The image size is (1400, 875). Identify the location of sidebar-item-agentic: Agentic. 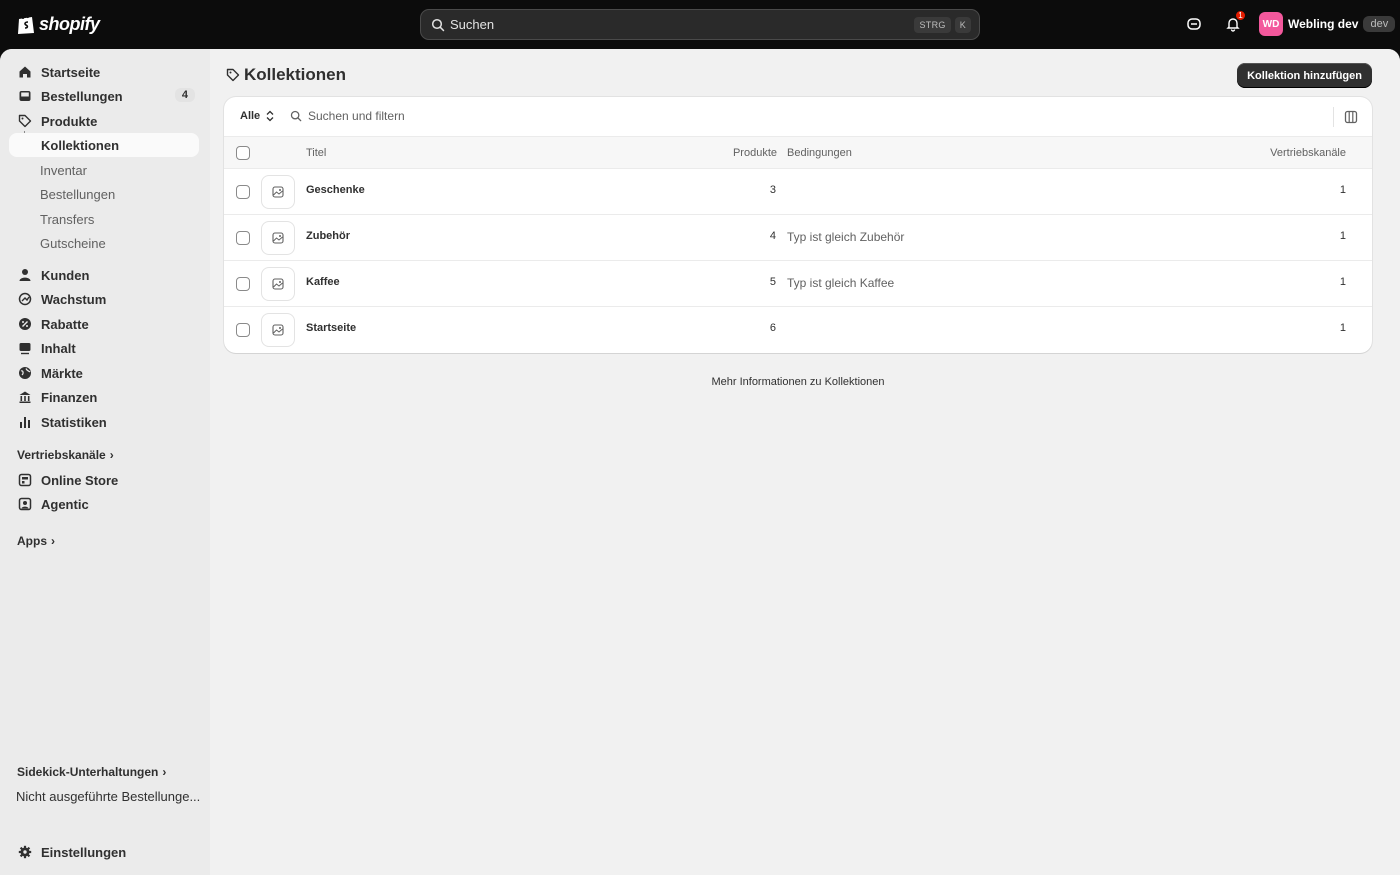
(104, 504).